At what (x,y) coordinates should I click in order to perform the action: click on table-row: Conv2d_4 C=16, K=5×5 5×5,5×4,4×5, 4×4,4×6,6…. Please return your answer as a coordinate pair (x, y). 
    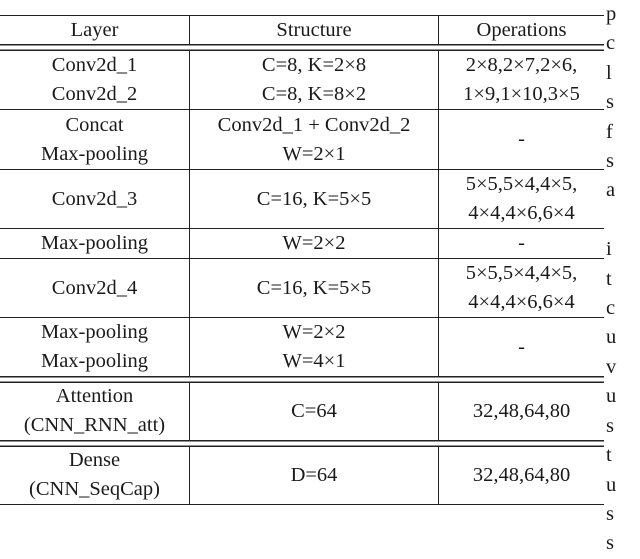
    Looking at the image, I should click on (302, 288).